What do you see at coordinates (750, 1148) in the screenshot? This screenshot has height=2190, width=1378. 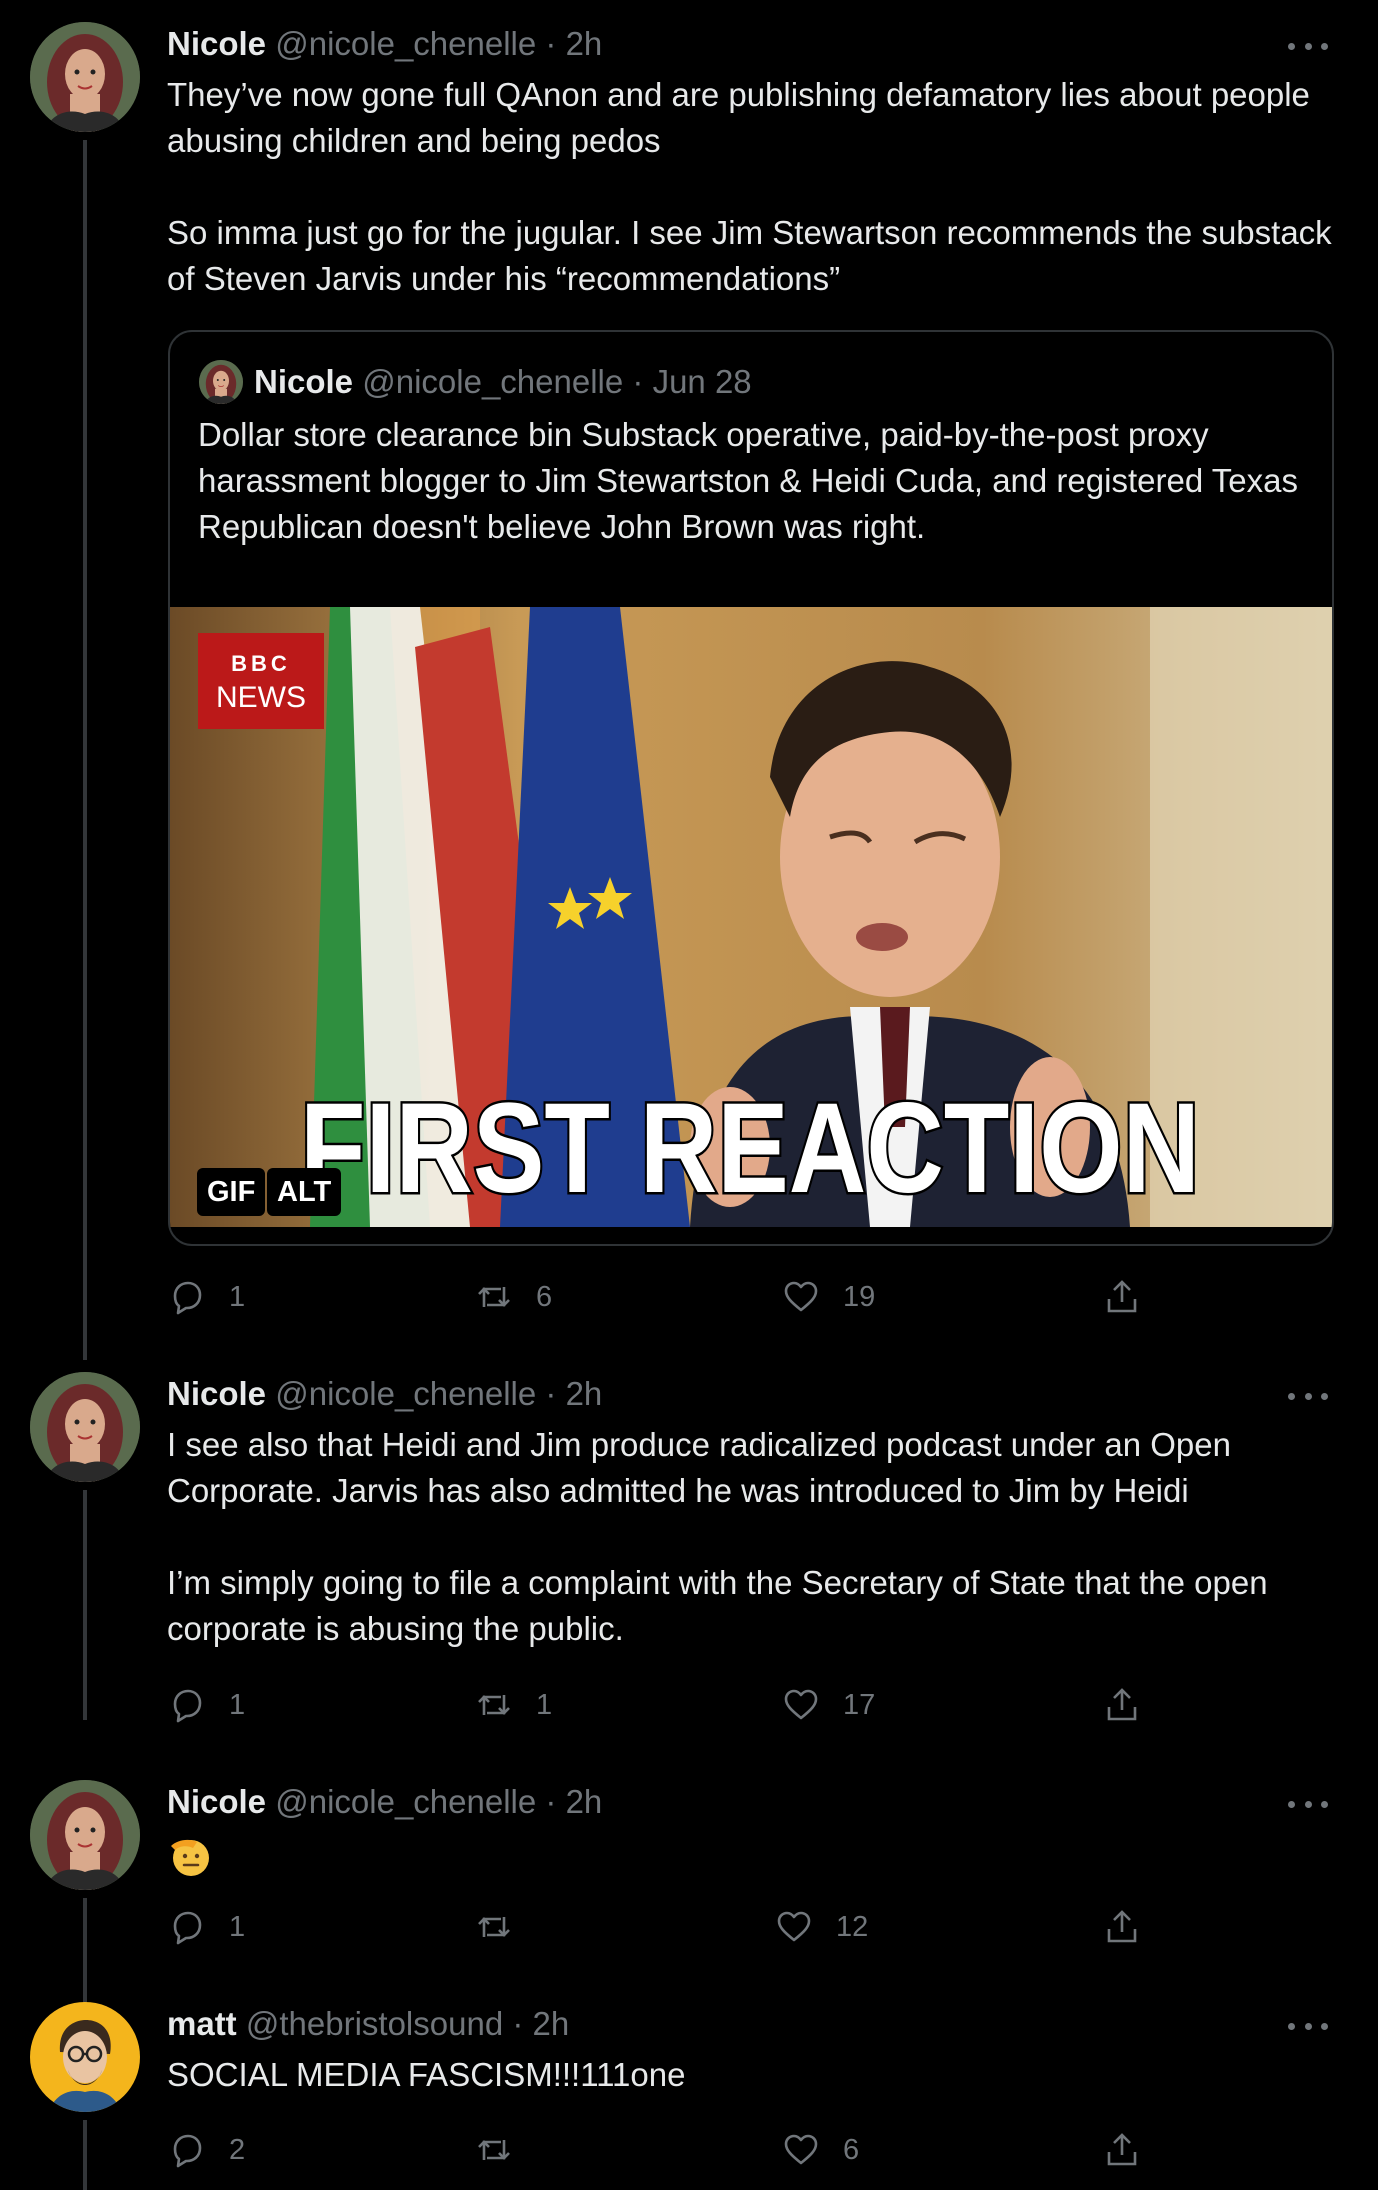 I see `gif-caption: FIRST REACTION` at bounding box center [750, 1148].